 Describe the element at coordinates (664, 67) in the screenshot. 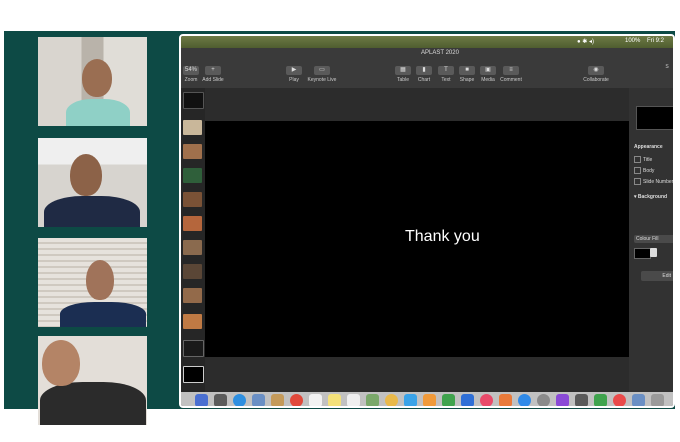

I see `format-button: S` at that location.